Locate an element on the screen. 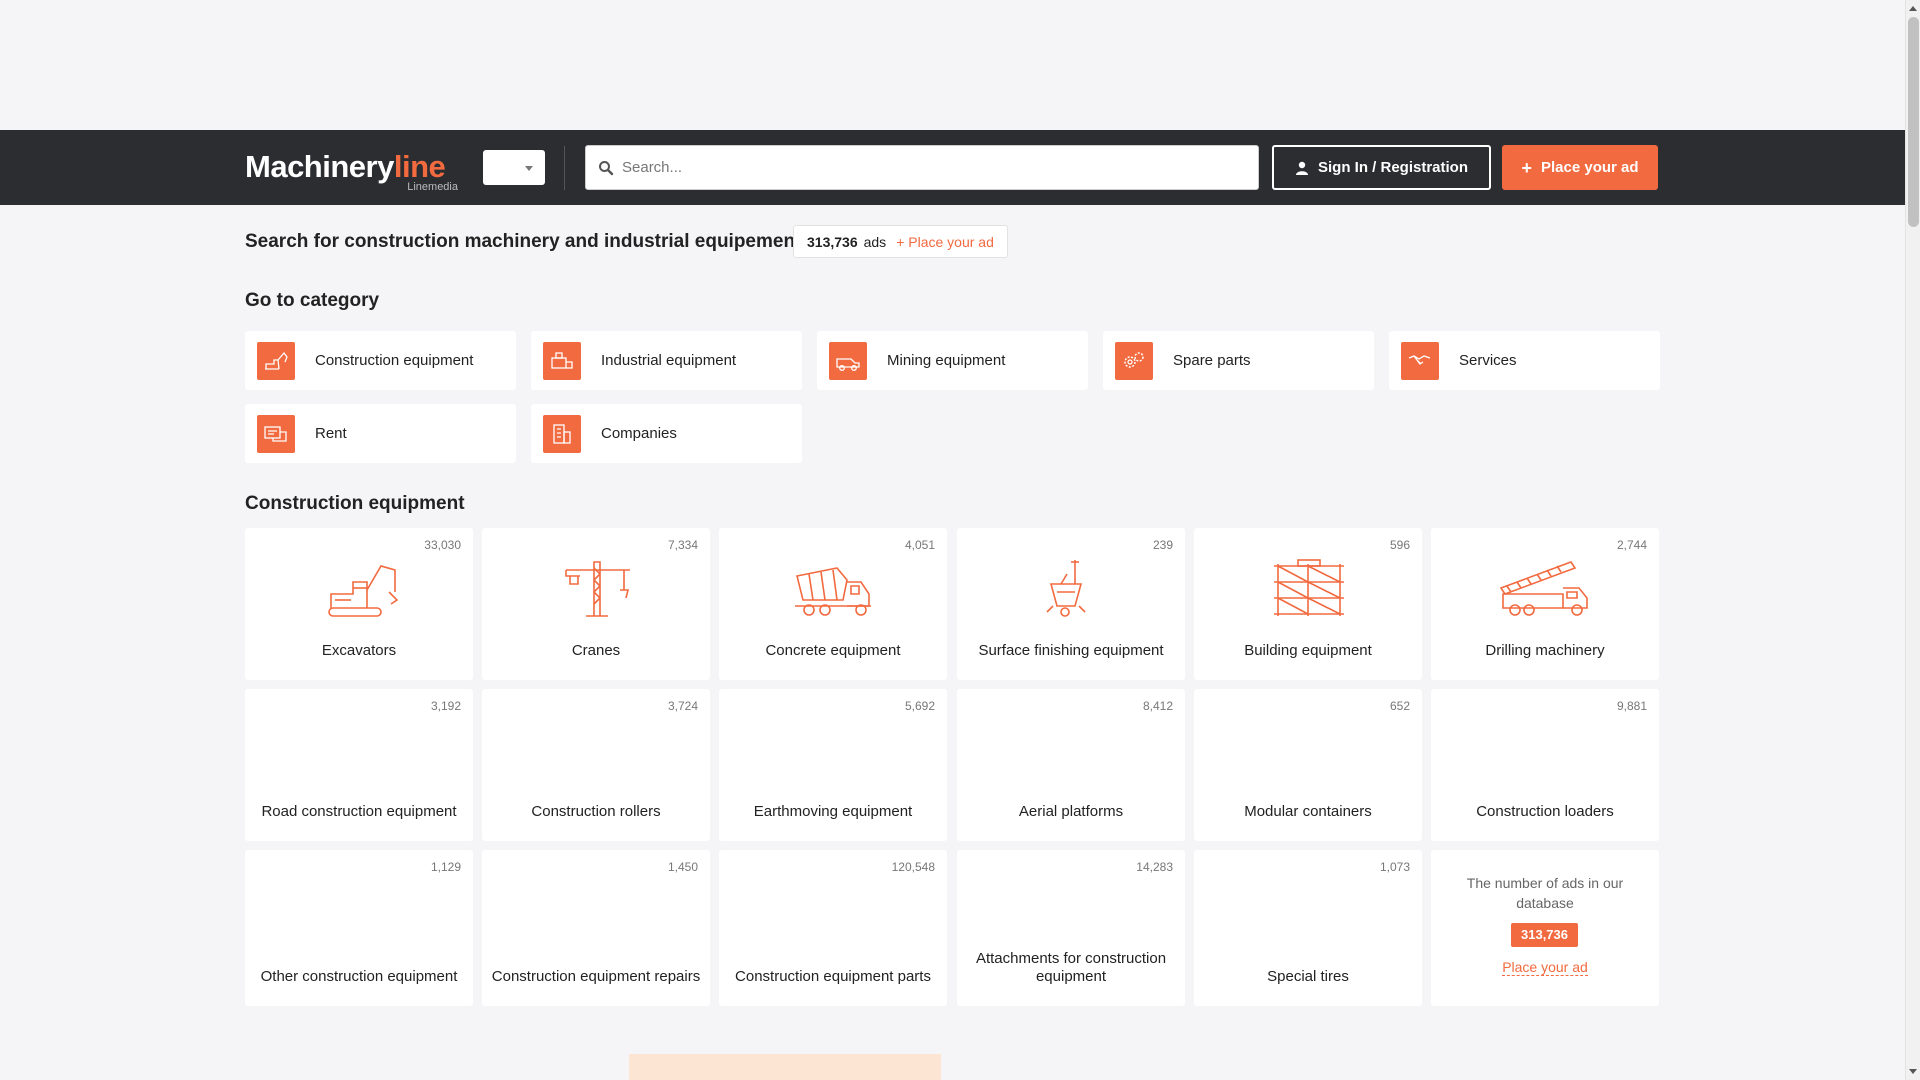  ads-counter: 313,736 ads + Place your ad is located at coordinates (900, 241).